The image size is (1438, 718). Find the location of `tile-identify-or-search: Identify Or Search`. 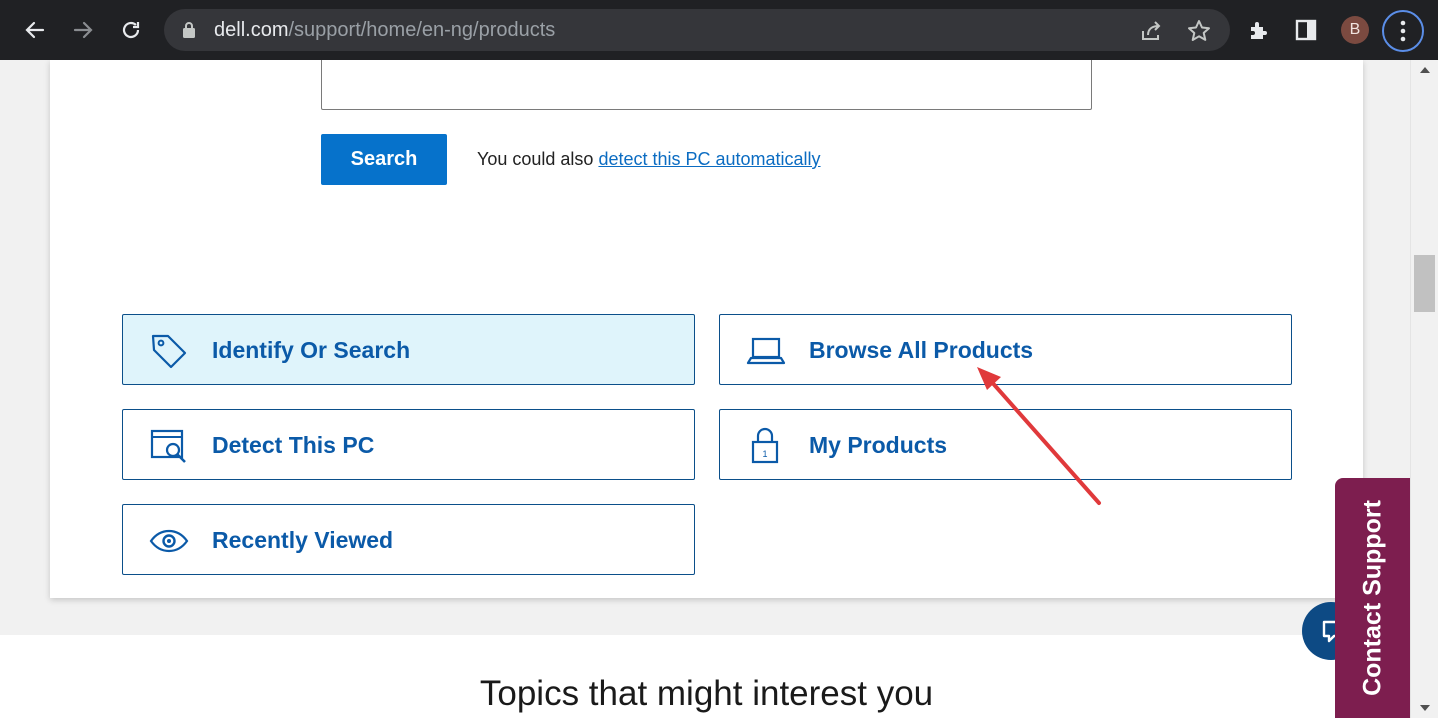

tile-identify-or-search: Identify Or Search is located at coordinates (408, 349).